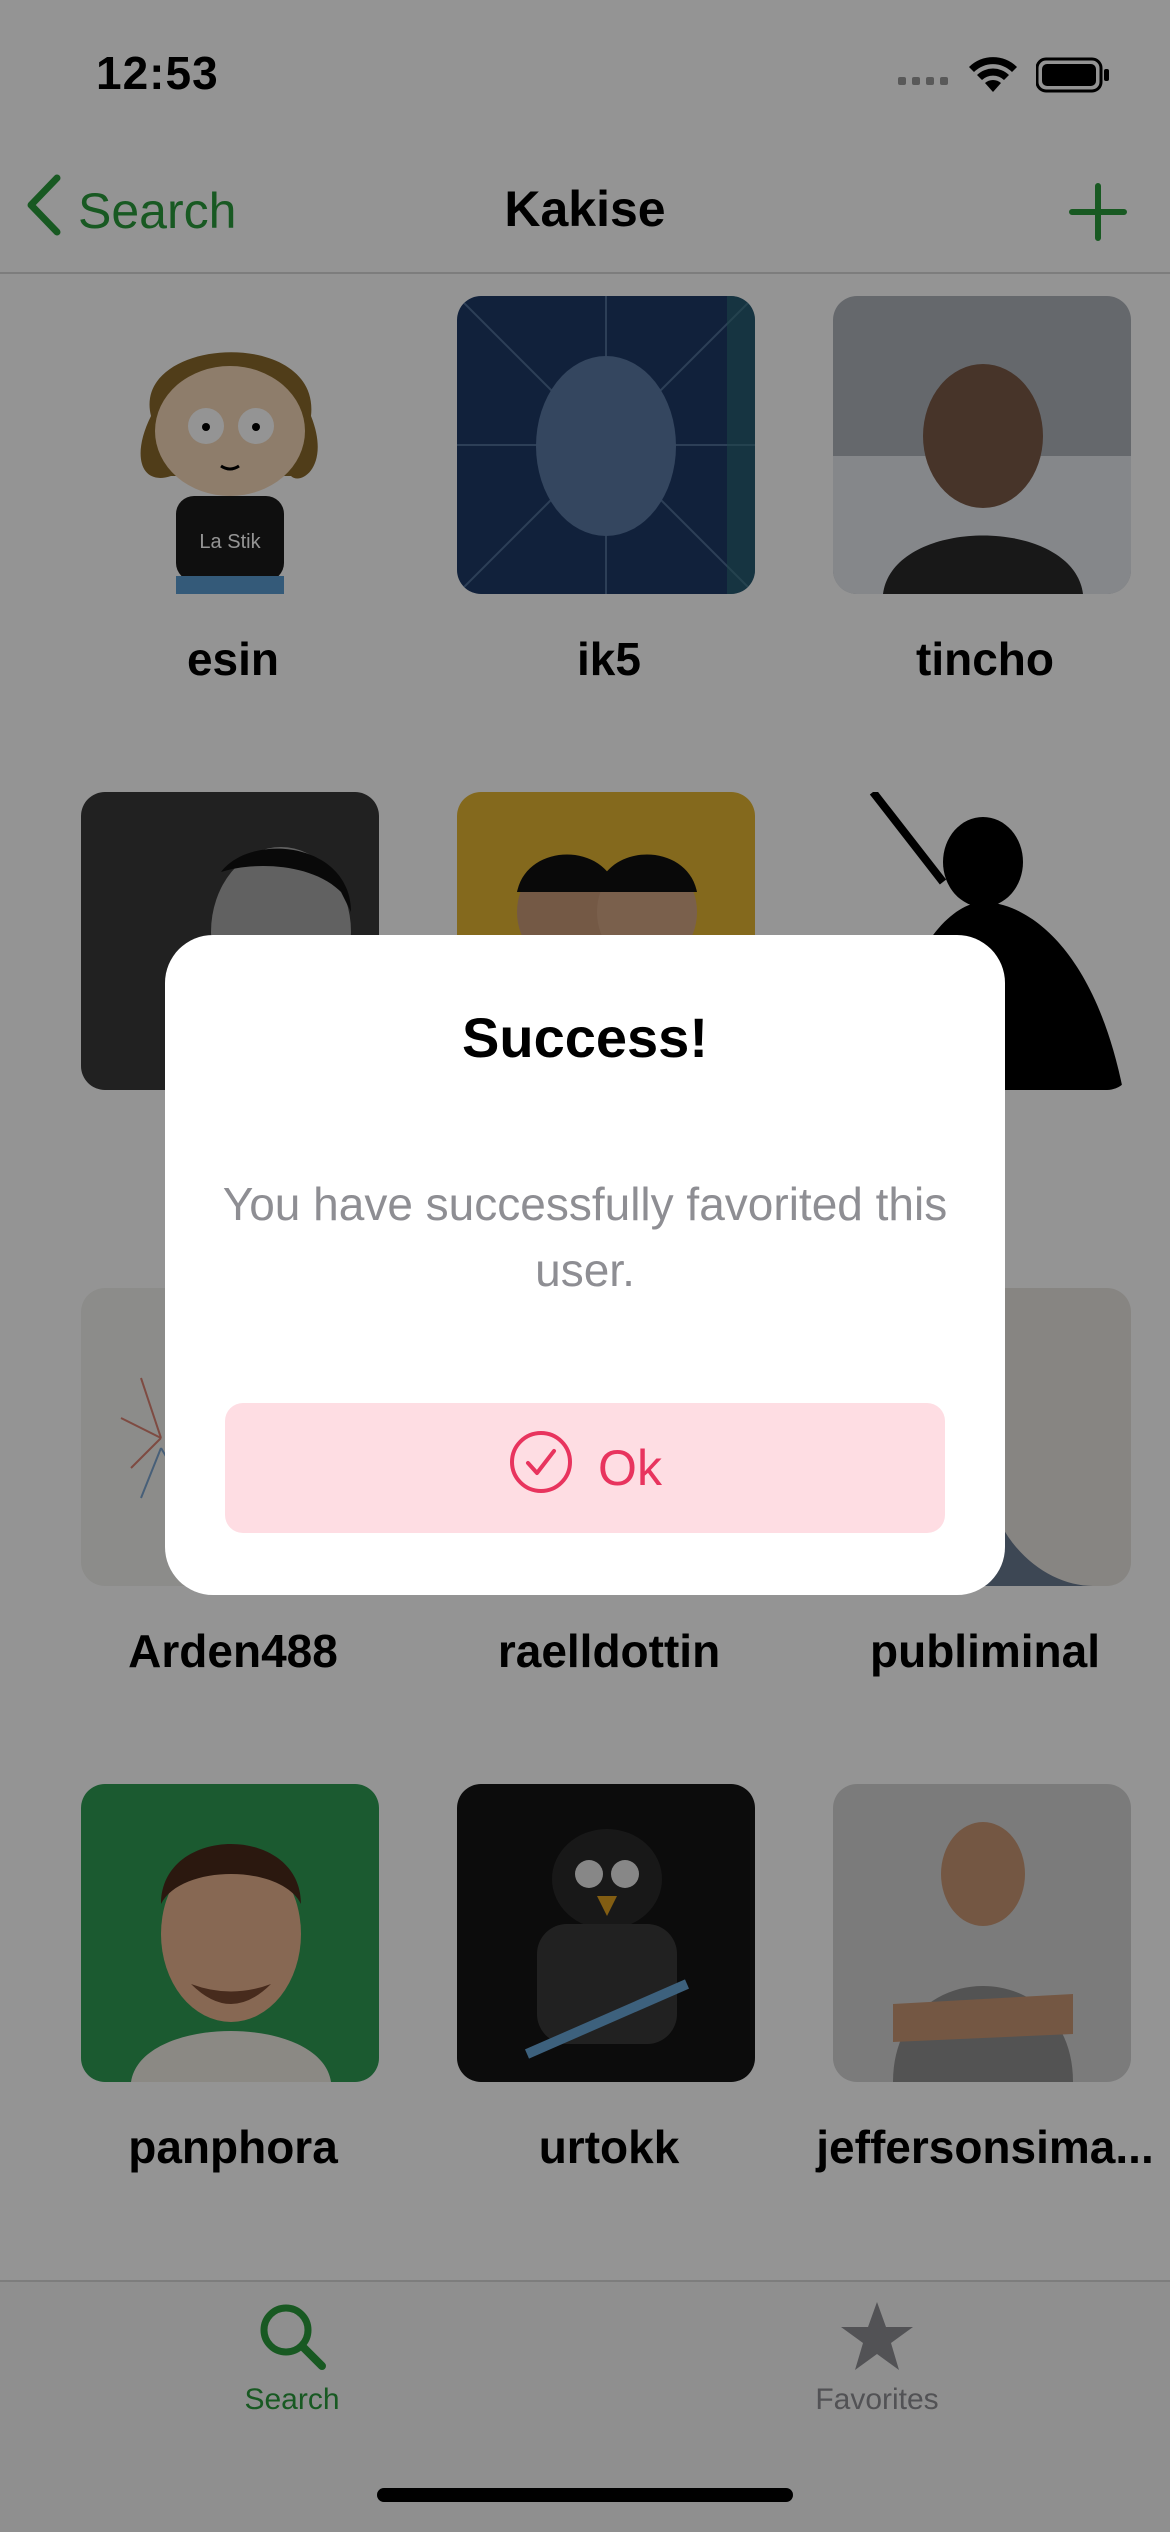 Image resolution: width=1170 pixels, height=2532 pixels. What do you see at coordinates (541, 1468) in the screenshot?
I see `checkmark-circle-icon` at bounding box center [541, 1468].